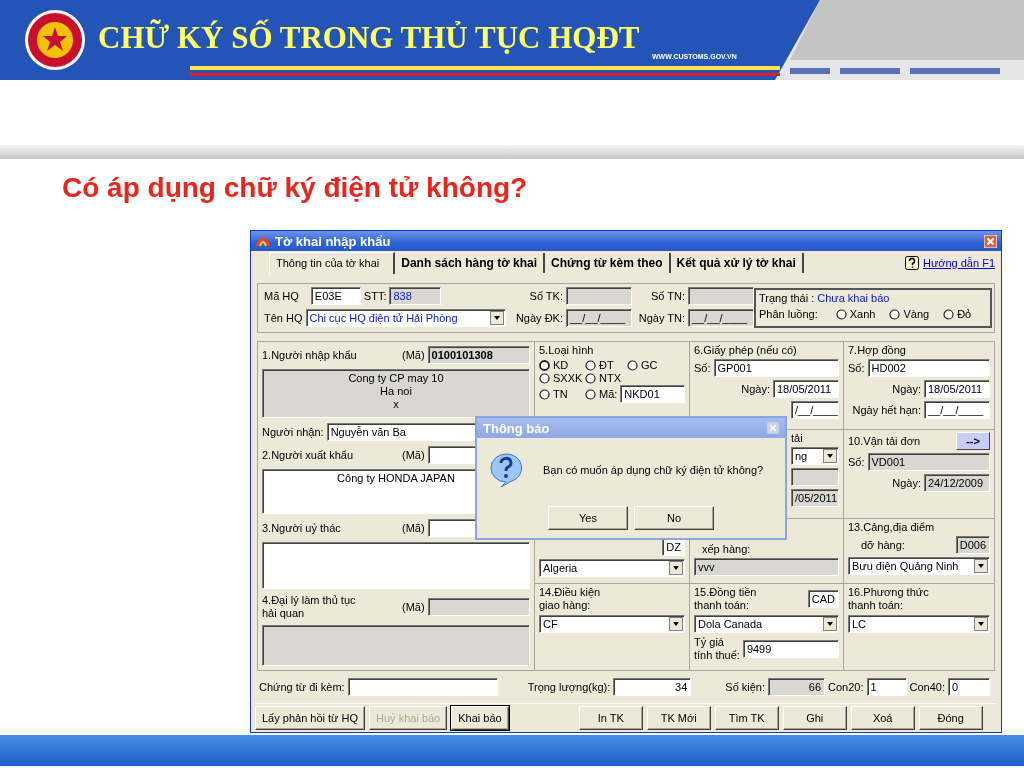 The height and width of the screenshot is (768, 1024). What do you see at coordinates (797, 438) in the screenshot?
I see `field-label: tải` at bounding box center [797, 438].